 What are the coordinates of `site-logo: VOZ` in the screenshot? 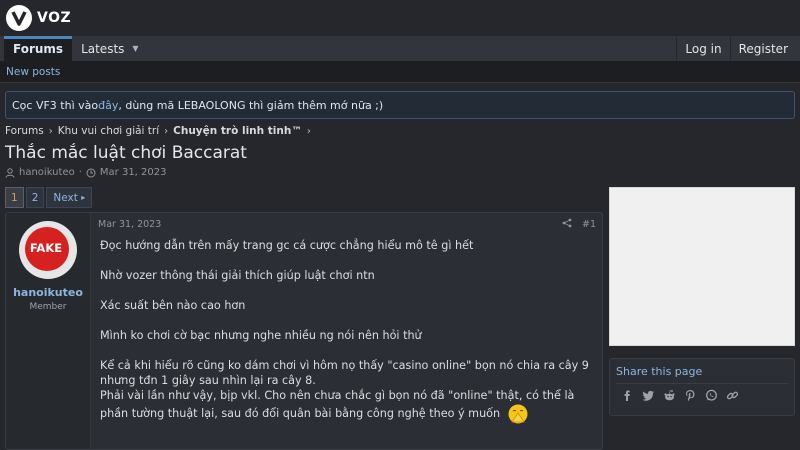 It's located at (38, 18).